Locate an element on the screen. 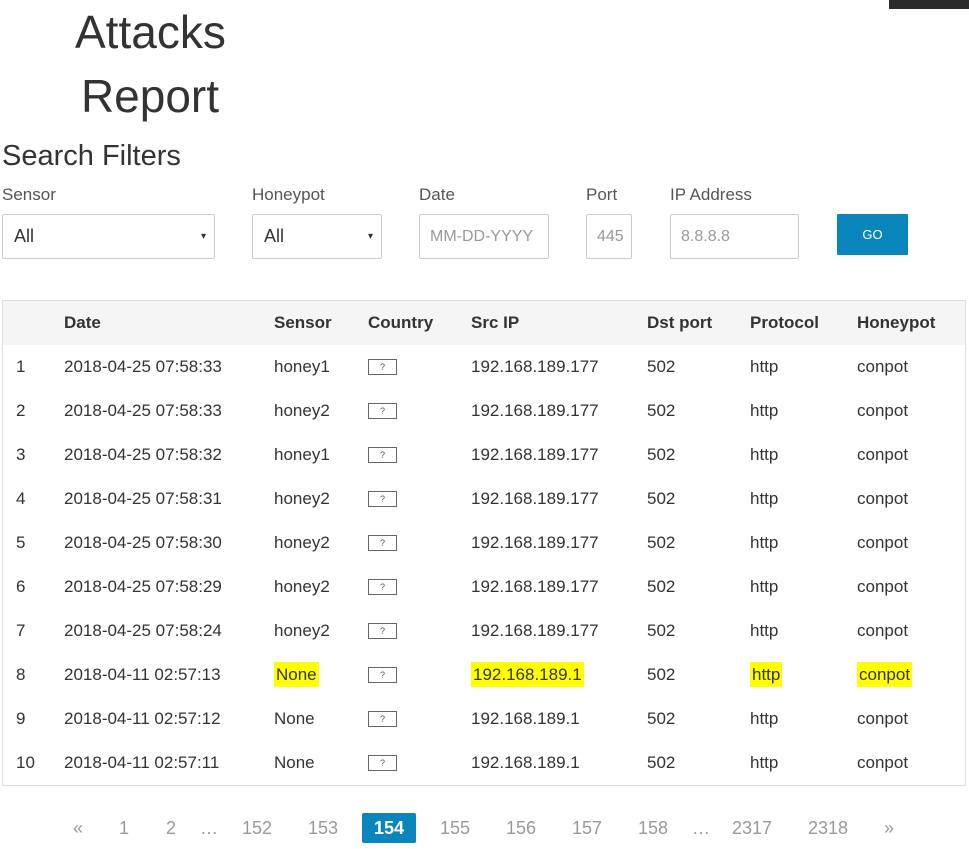 This screenshot has height=849, width=969. row-date-text: 2018-04-11 02:57:11 is located at coordinates (142, 762).